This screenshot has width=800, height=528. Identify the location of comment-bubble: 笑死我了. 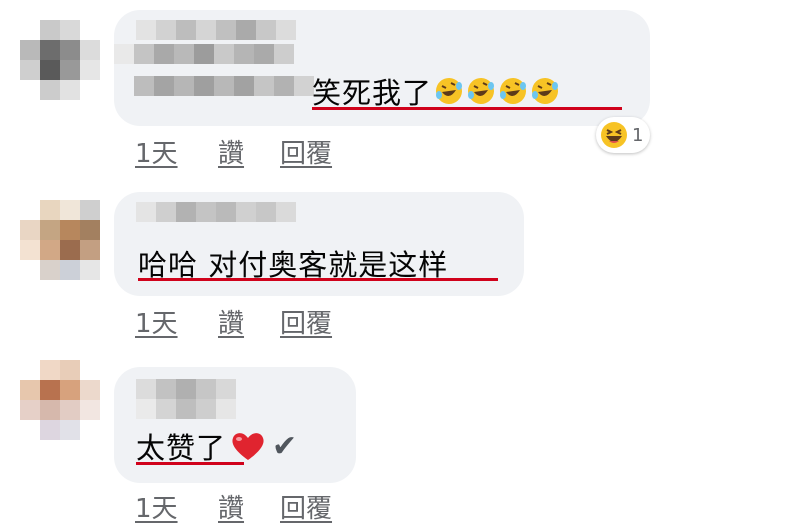
(382, 68).